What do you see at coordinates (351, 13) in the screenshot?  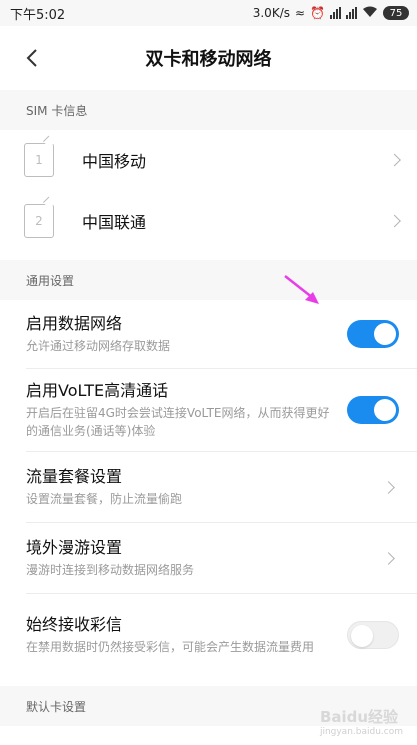 I see `signal-icon` at bounding box center [351, 13].